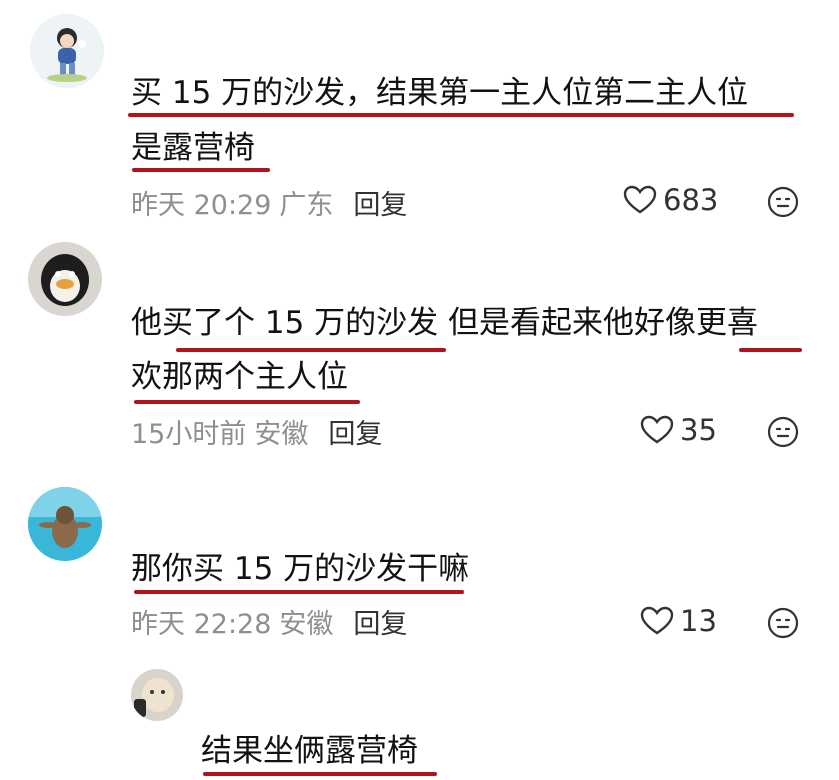 This screenshot has height=780, width=839. Describe the element at coordinates (189, 434) in the screenshot. I see `timestamp: 15小时前` at that location.